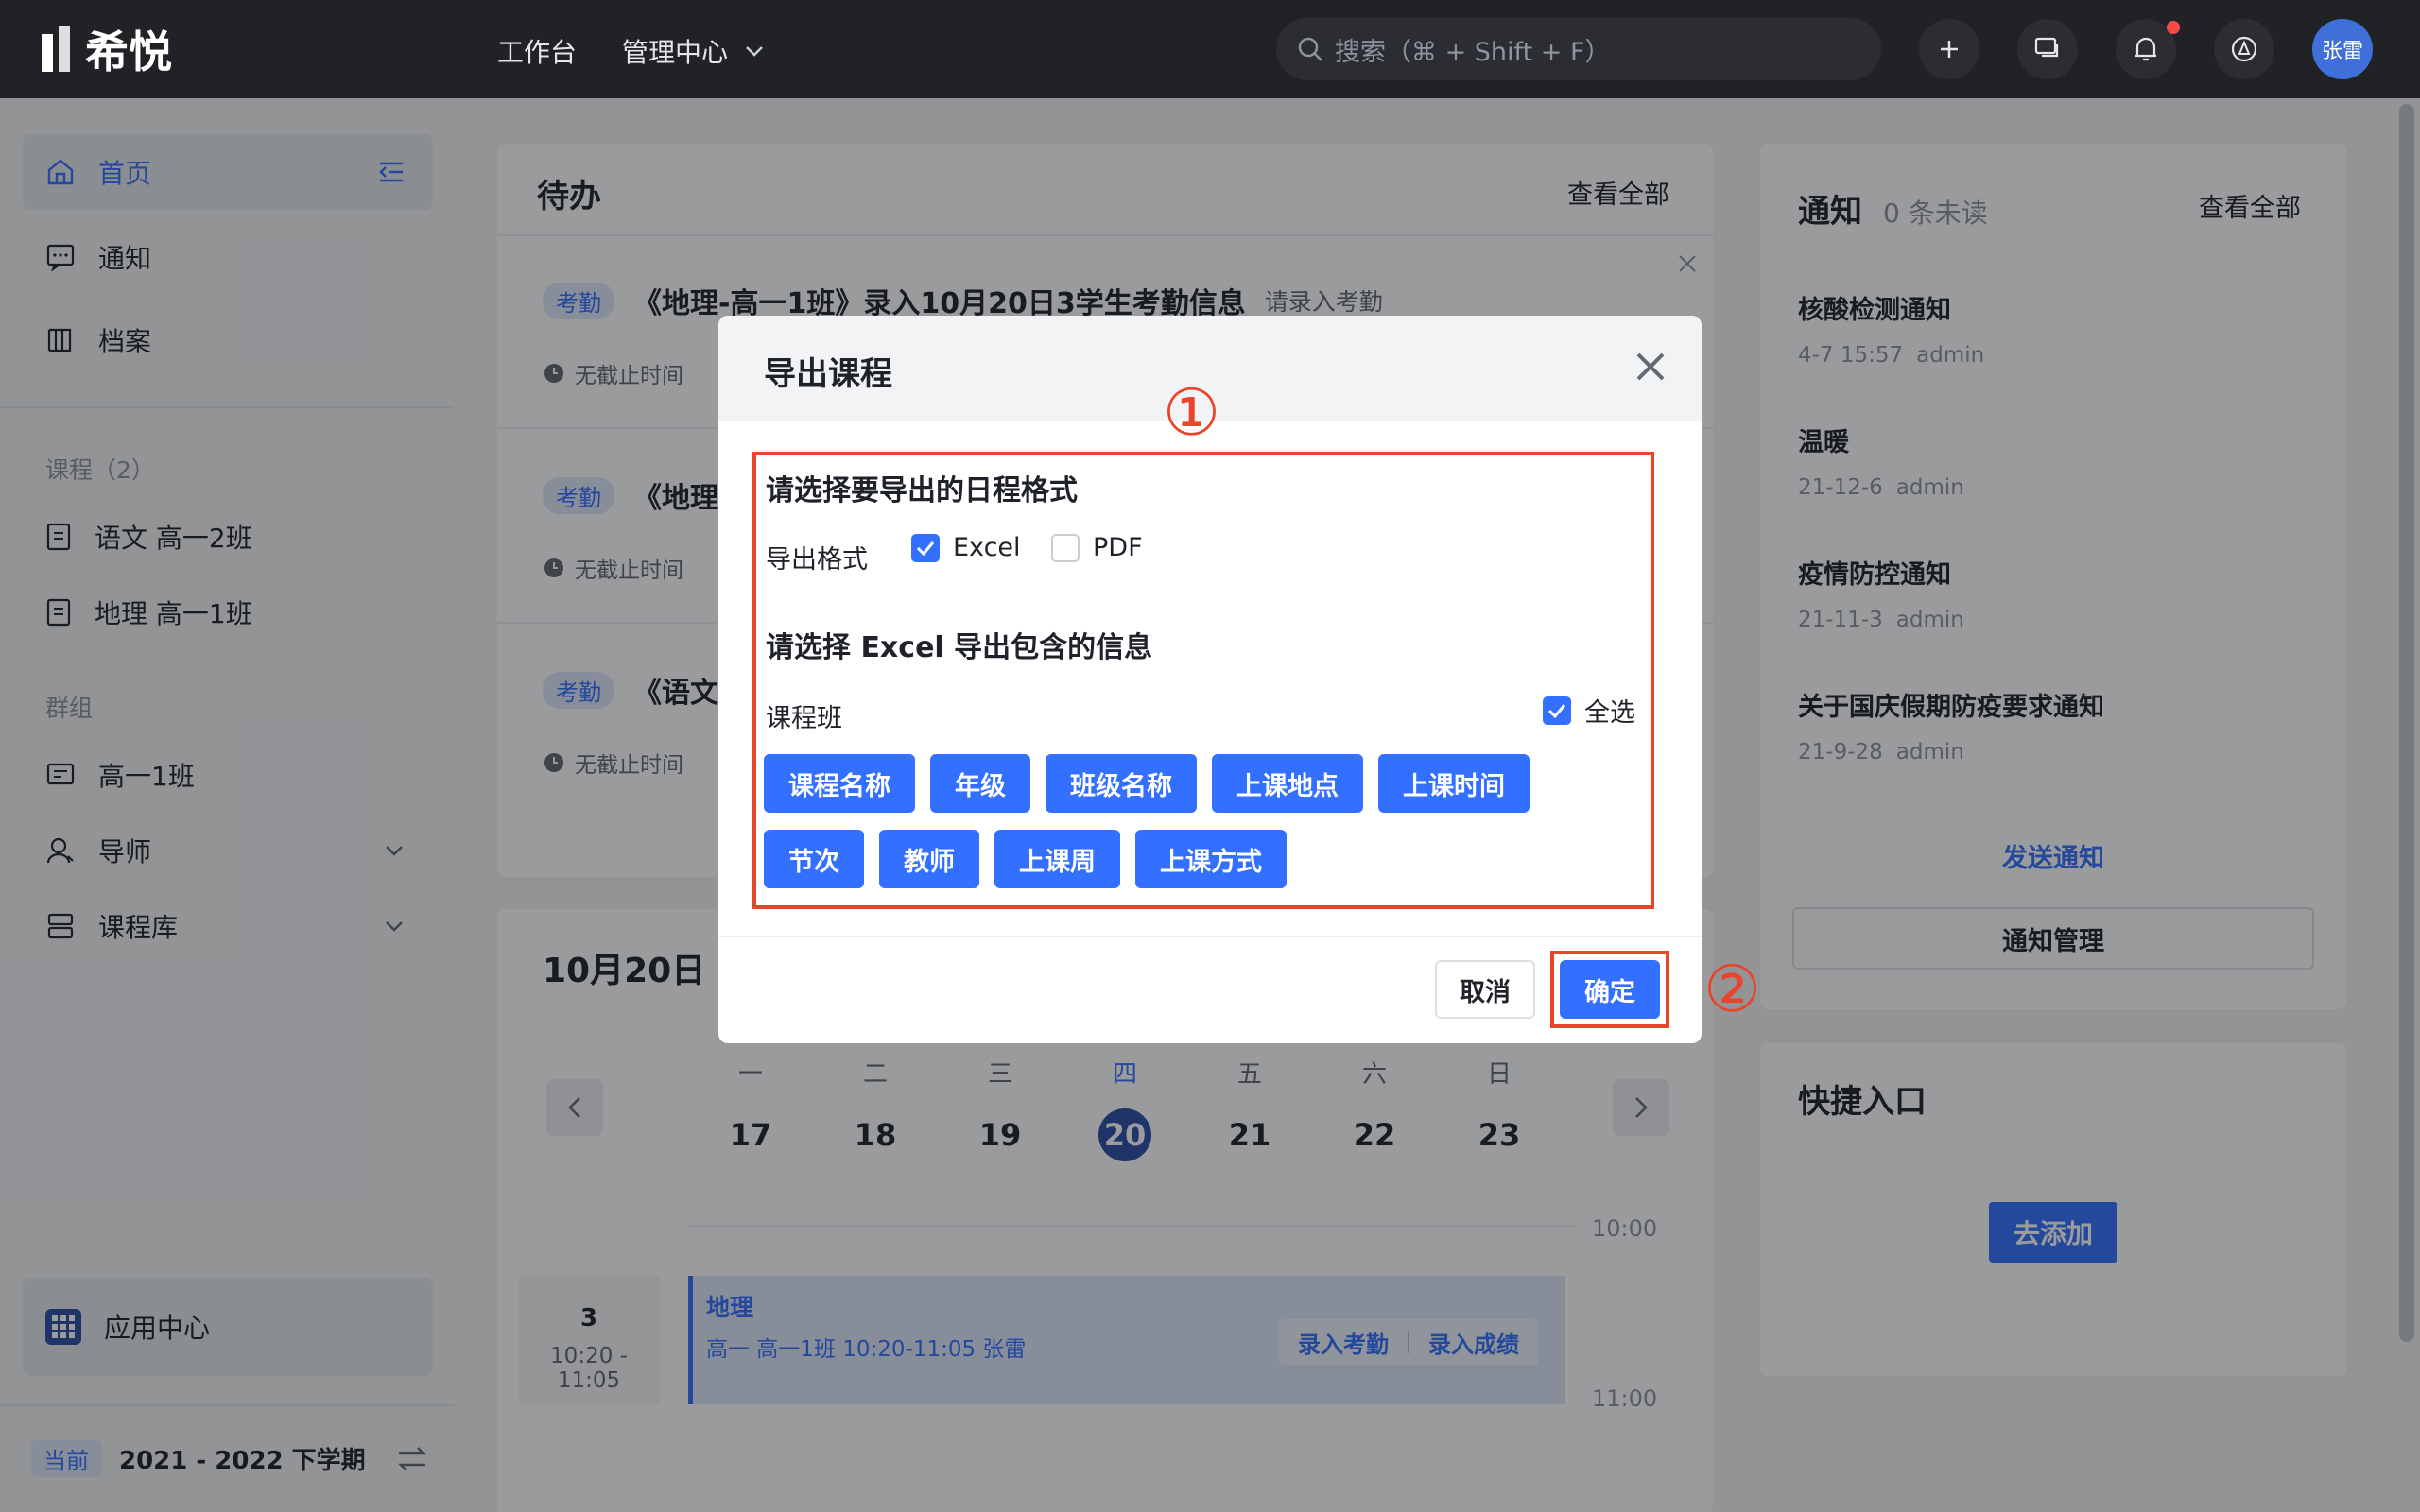  What do you see at coordinates (2342, 49) in the screenshot?
I see `avatar: 张雷` at bounding box center [2342, 49].